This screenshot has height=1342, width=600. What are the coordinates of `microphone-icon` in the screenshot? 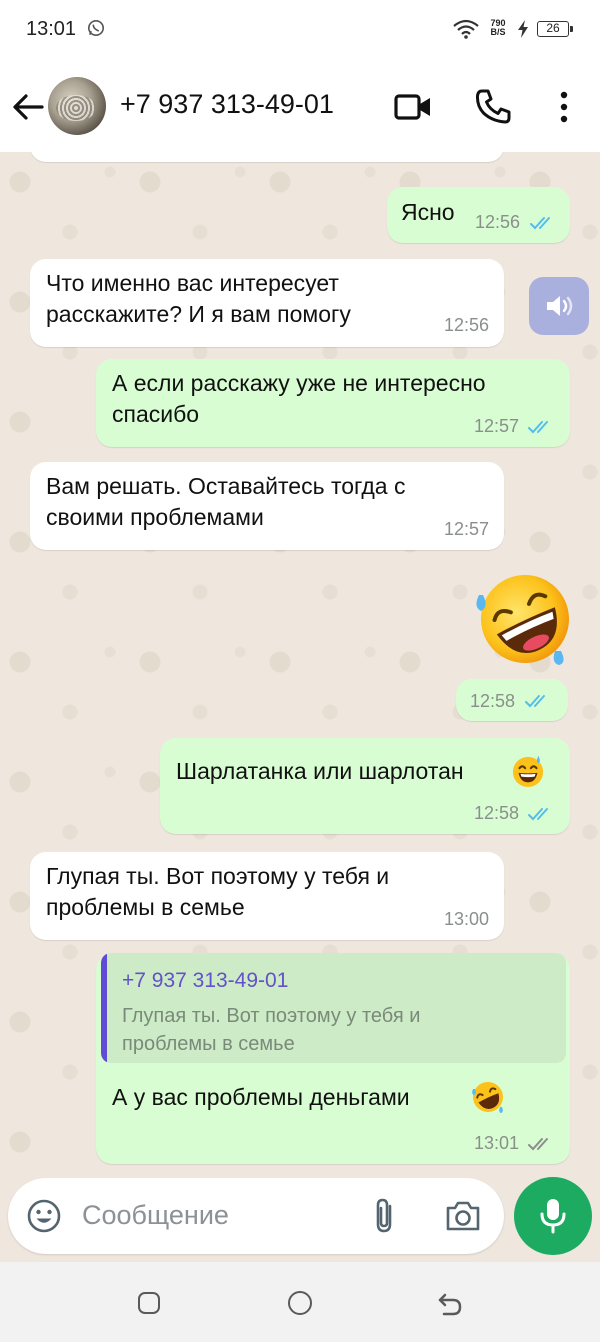 It's located at (553, 1216).